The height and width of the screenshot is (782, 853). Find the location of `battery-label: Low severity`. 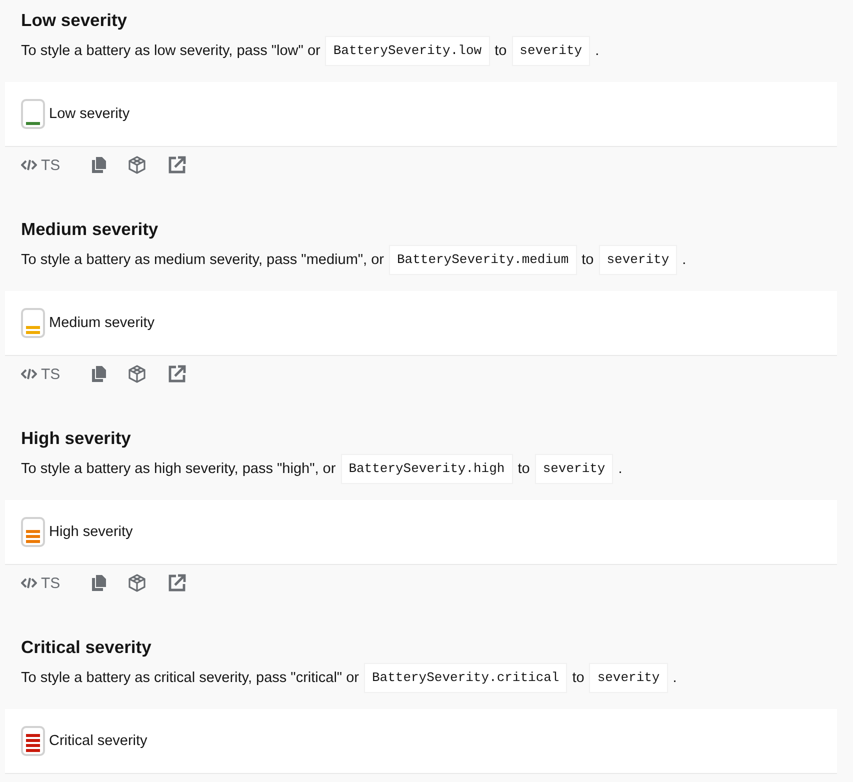

battery-label: Low severity is located at coordinates (89, 114).